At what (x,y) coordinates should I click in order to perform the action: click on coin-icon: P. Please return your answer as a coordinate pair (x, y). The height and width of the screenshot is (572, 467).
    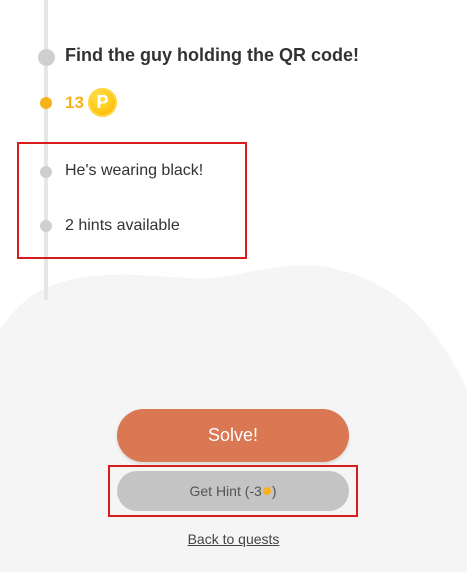
    Looking at the image, I should click on (102, 102).